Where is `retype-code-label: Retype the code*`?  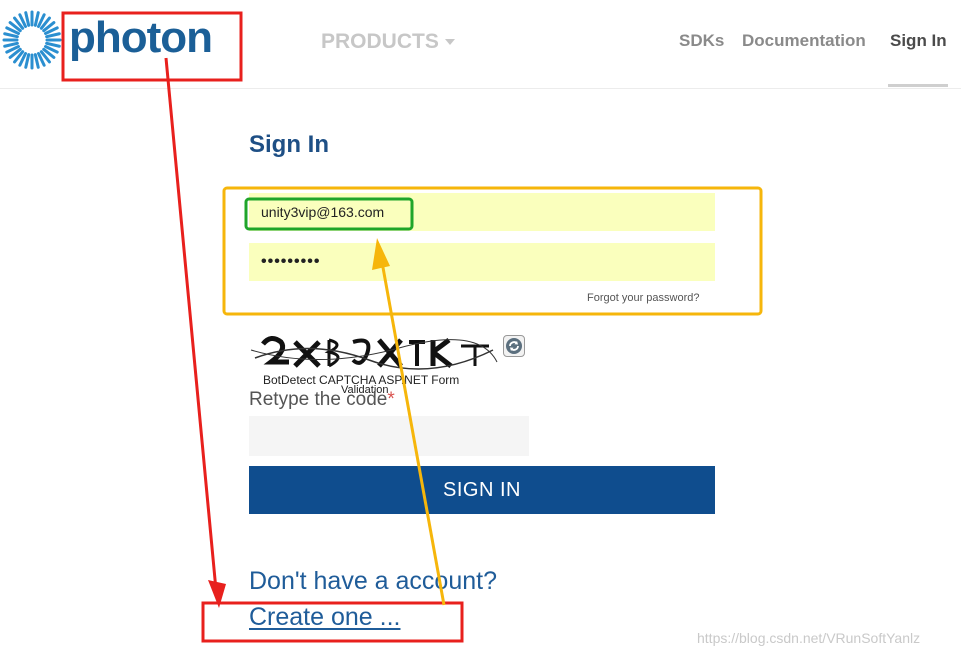 retype-code-label: Retype the code* is located at coordinates (322, 400).